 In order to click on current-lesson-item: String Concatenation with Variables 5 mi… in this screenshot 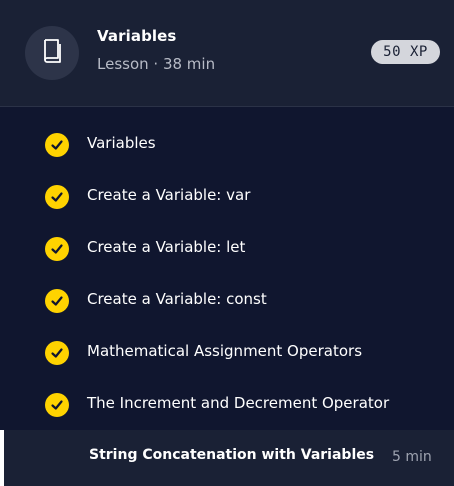, I will do `click(229, 458)`.